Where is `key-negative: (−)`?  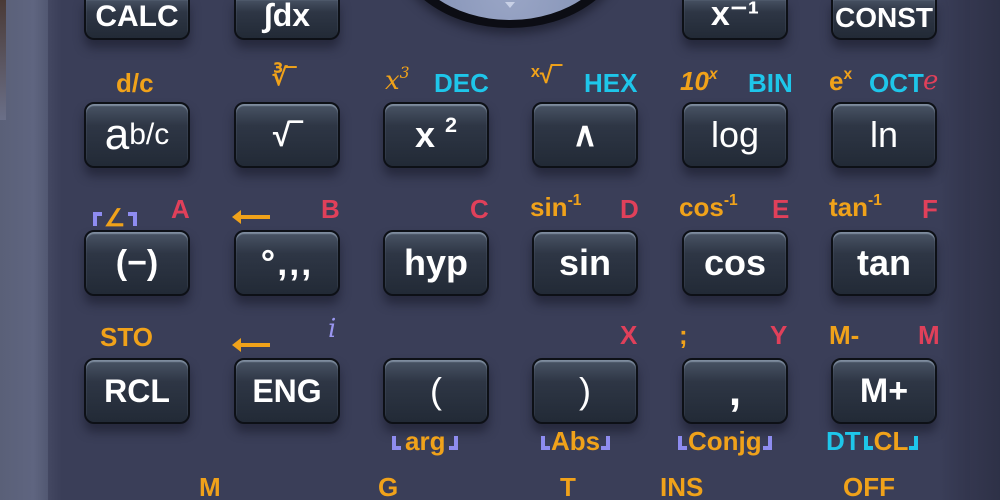 key-negative: (−) is located at coordinates (137, 263).